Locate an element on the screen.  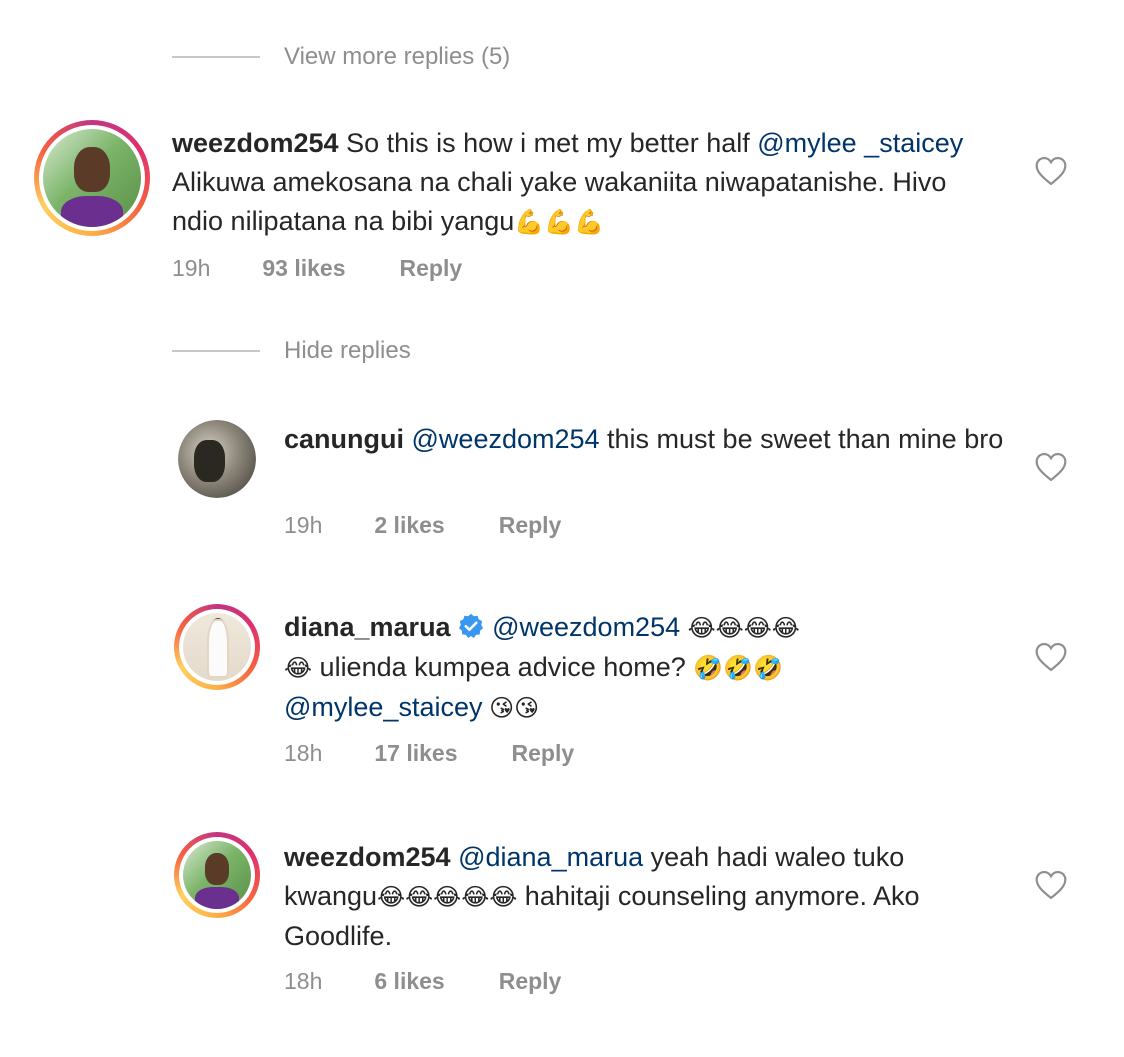
emoji-laughing: 😂 is located at coordinates (298, 668).